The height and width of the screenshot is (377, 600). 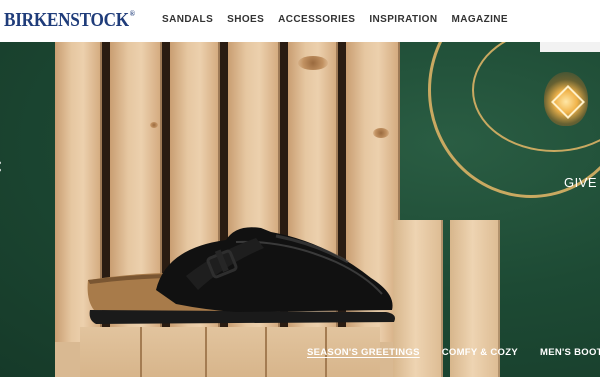 I want to click on nav-item-shoes: SHOES, so click(x=245, y=19).